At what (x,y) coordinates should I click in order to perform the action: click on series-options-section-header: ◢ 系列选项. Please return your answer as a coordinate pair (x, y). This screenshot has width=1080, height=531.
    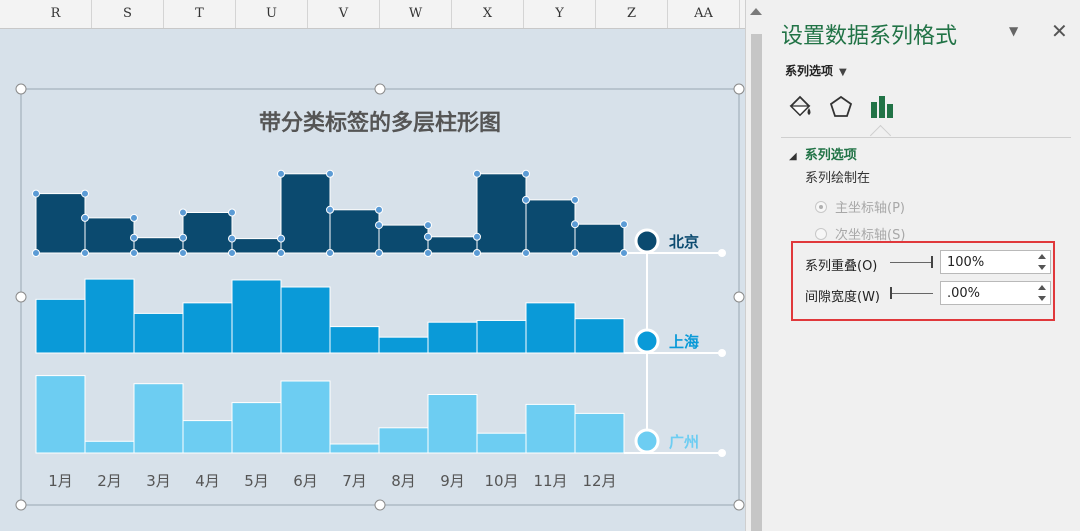
    Looking at the image, I should click on (823, 153).